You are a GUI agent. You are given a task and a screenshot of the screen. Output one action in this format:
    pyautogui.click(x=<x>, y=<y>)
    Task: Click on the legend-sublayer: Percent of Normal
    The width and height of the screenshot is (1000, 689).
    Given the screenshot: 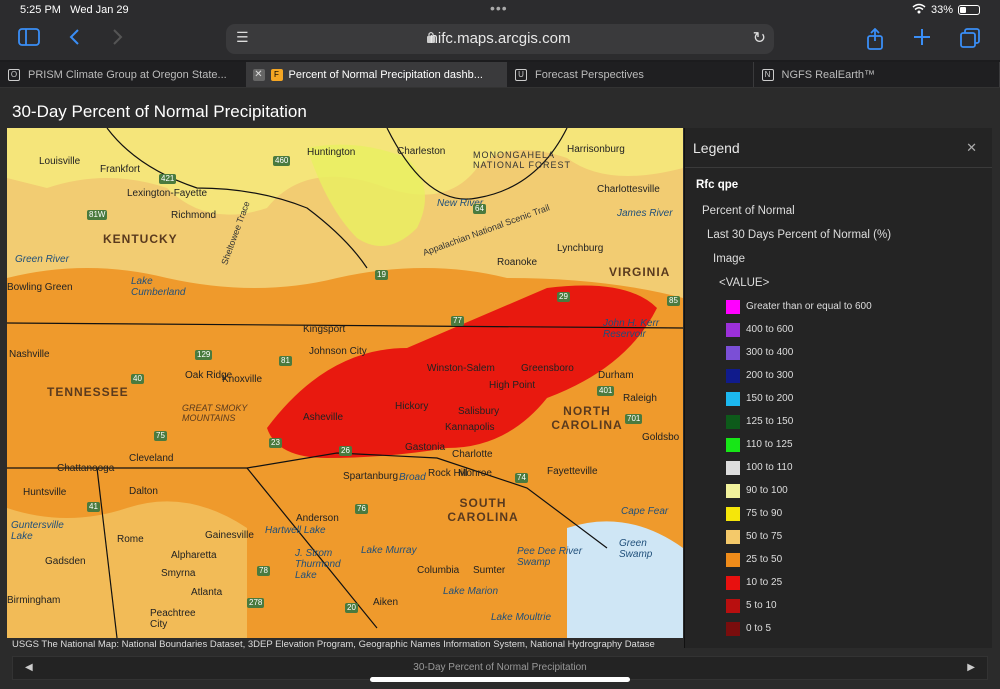 What is the action you would take?
    pyautogui.click(x=748, y=211)
    